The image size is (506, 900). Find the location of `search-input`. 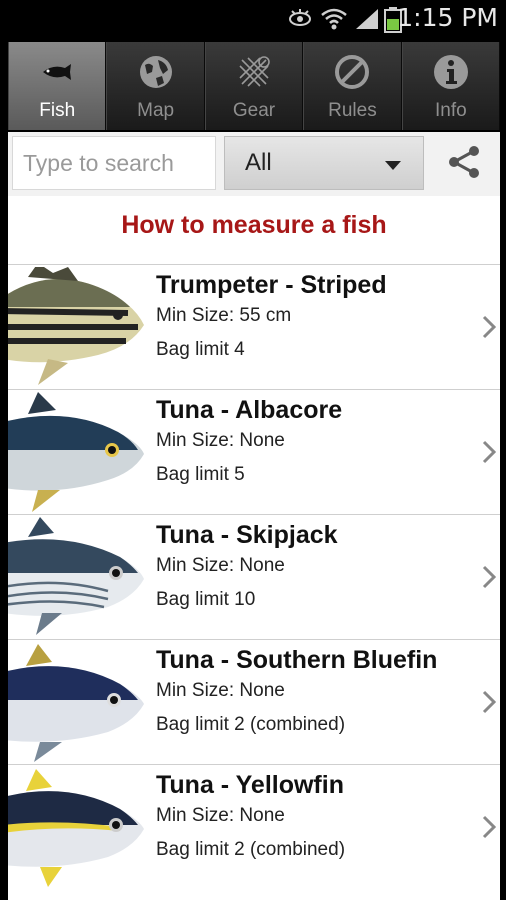

search-input is located at coordinates (114, 163).